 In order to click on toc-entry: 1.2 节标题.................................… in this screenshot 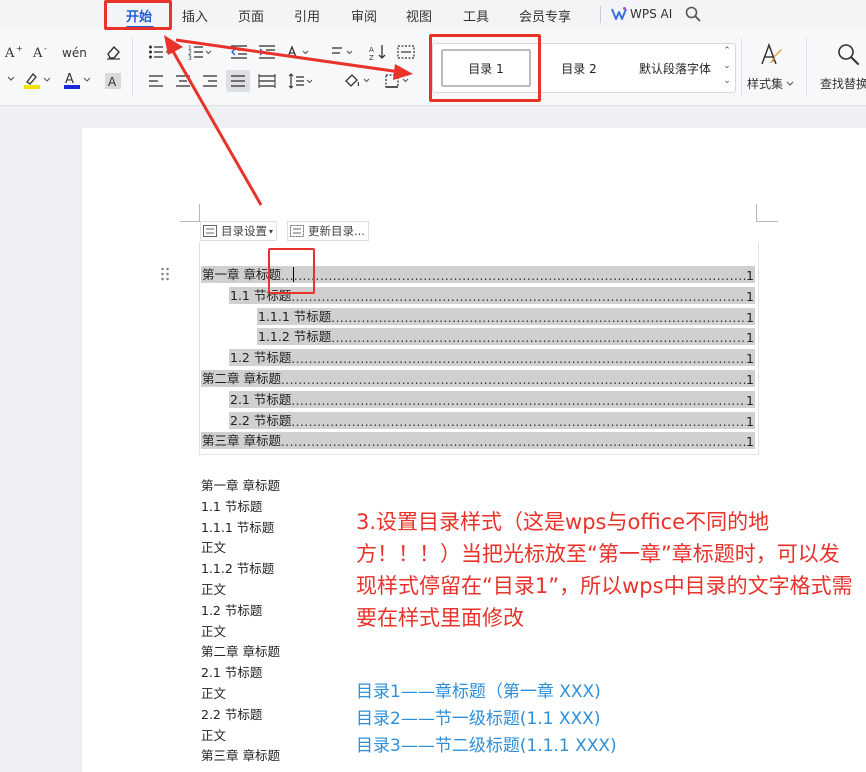, I will do `click(492, 357)`.